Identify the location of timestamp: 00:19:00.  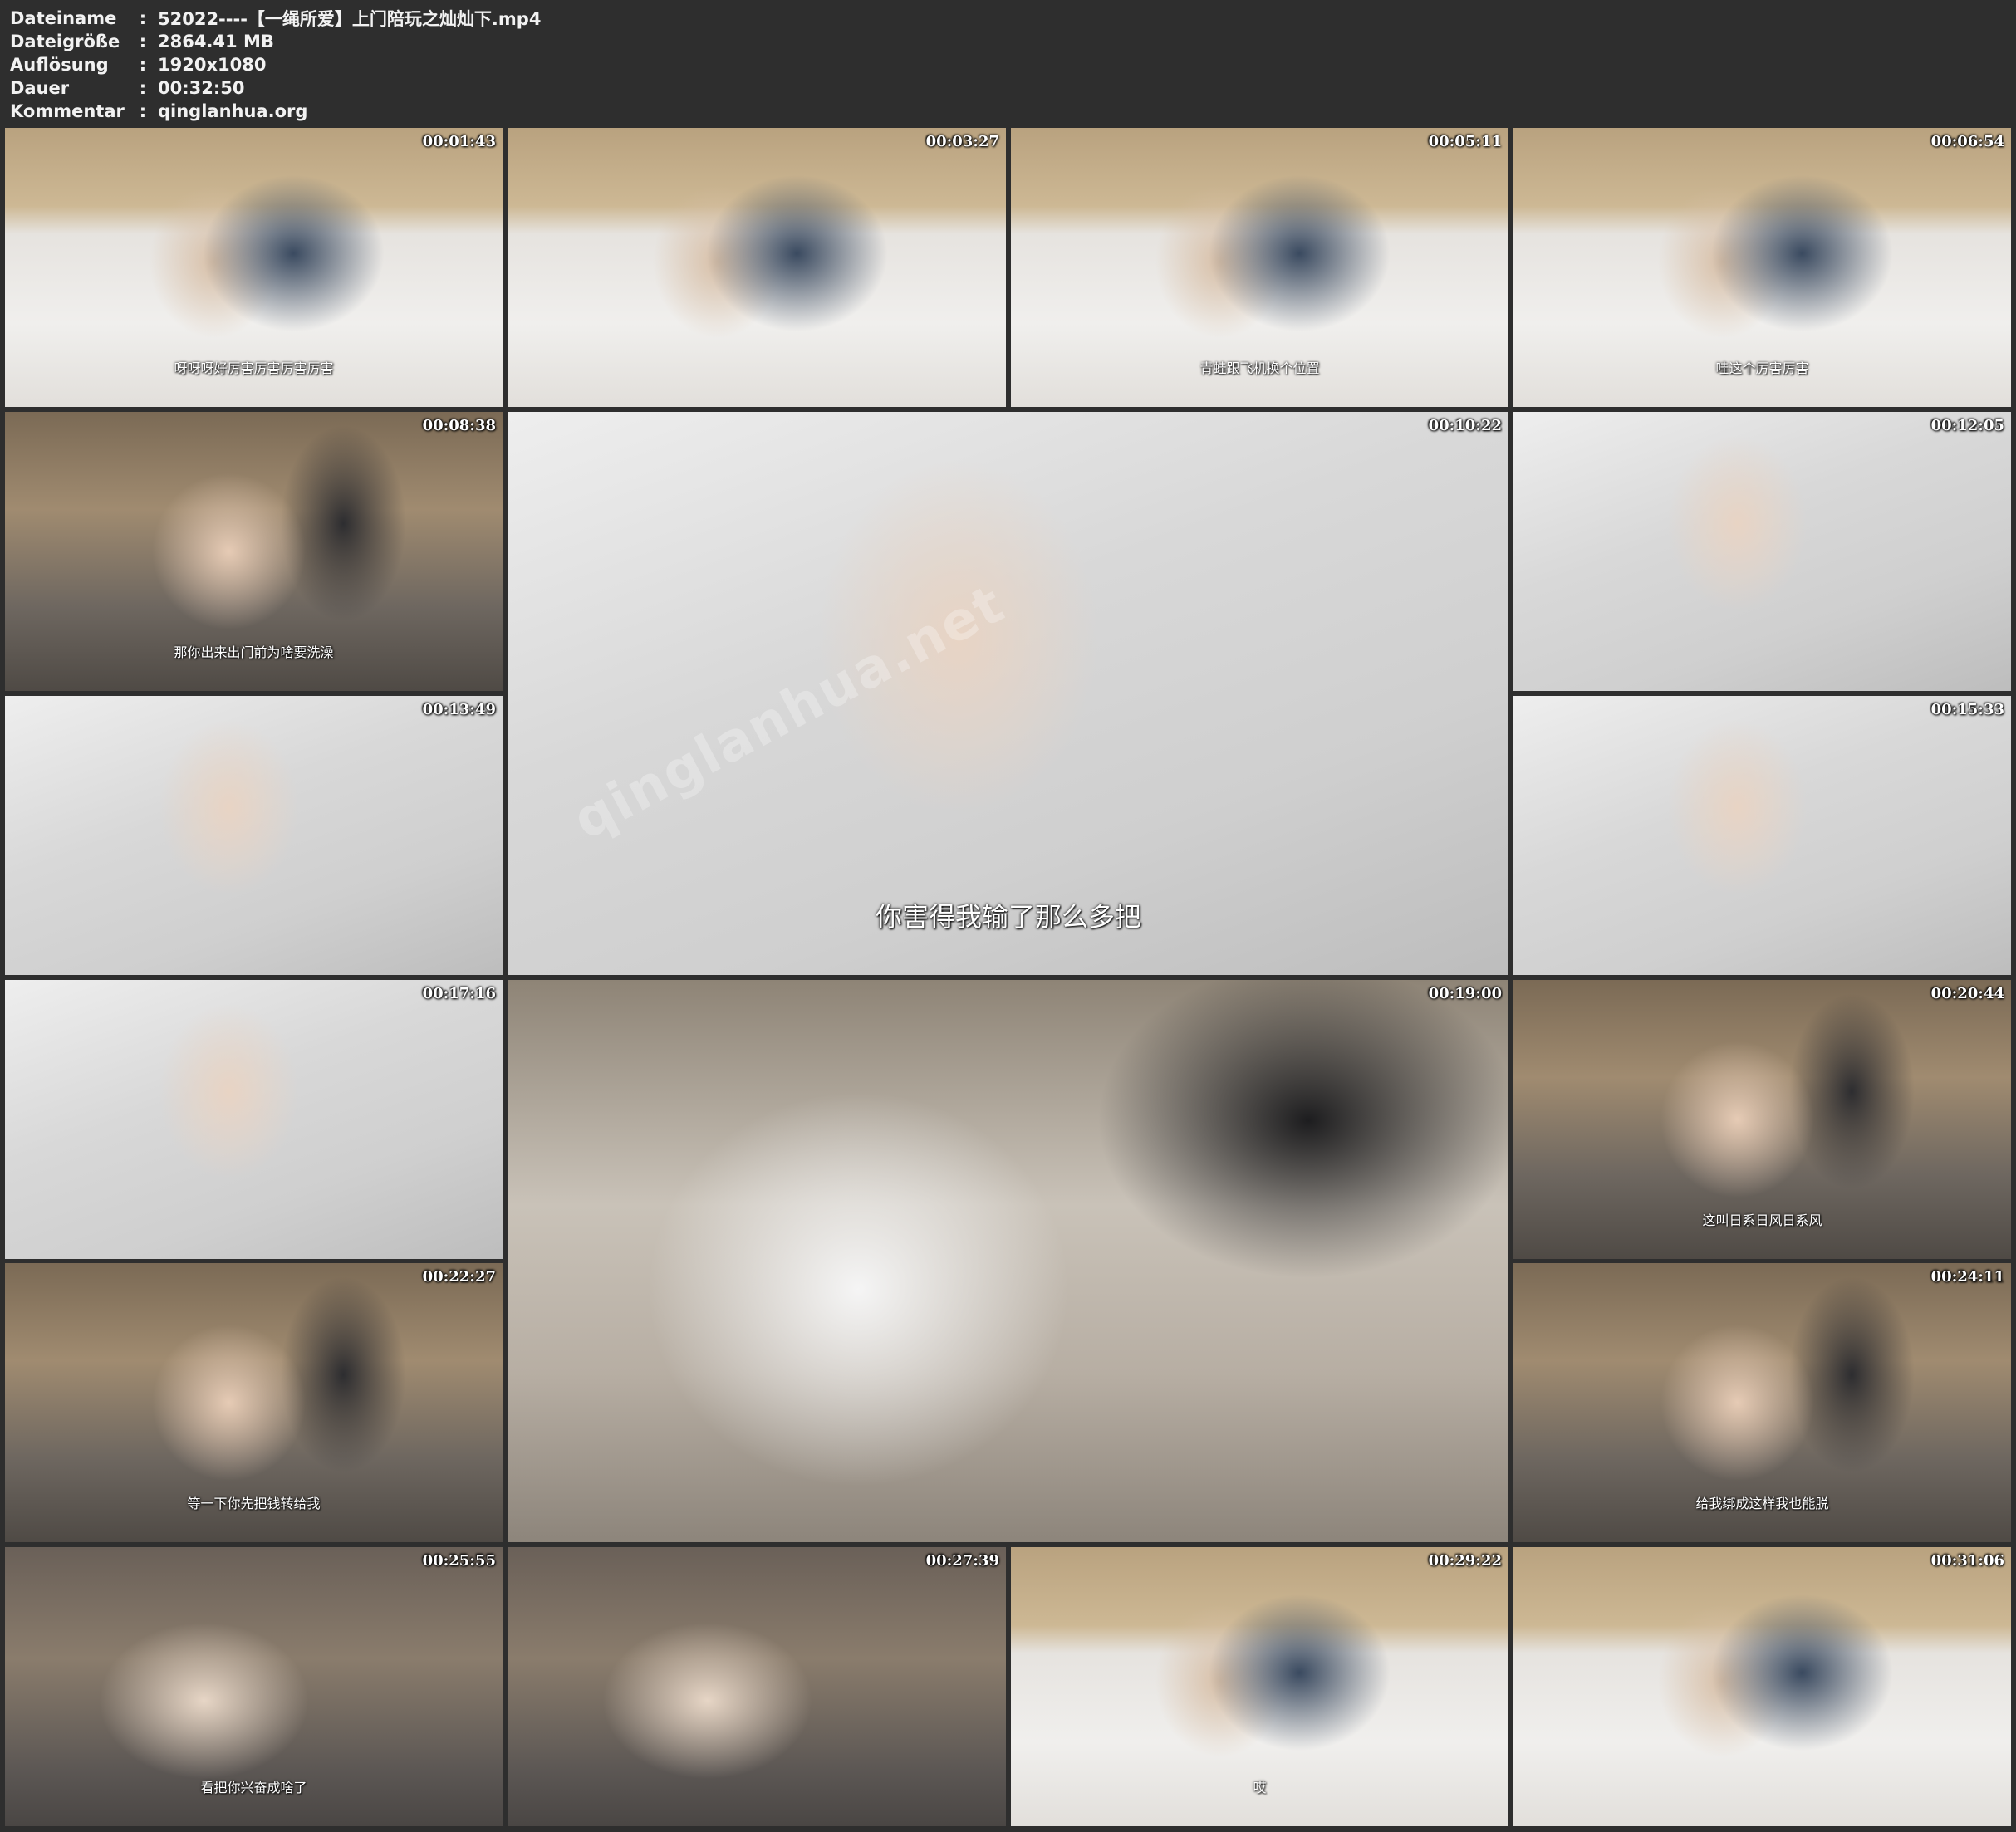
(1465, 994).